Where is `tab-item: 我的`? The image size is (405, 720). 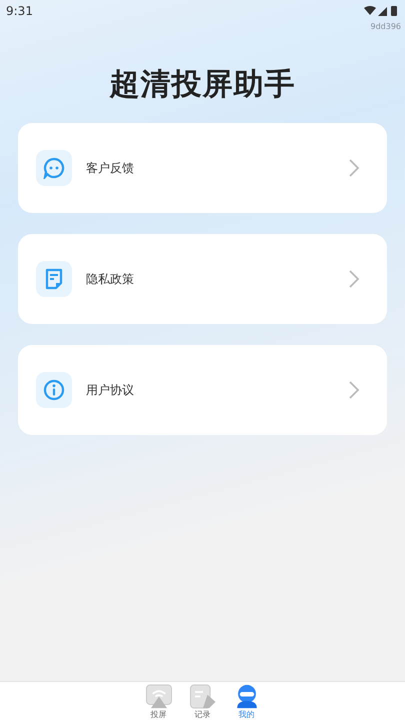 tab-item: 我的 is located at coordinates (247, 702).